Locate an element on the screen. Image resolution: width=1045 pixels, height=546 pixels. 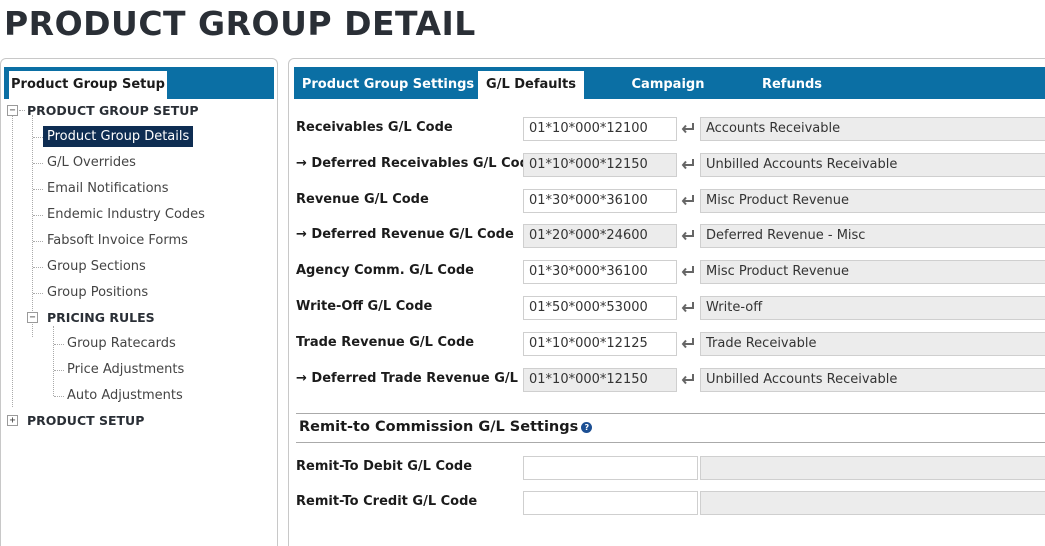
tree-item-label: Endemic Industry Codes is located at coordinates (126, 214).